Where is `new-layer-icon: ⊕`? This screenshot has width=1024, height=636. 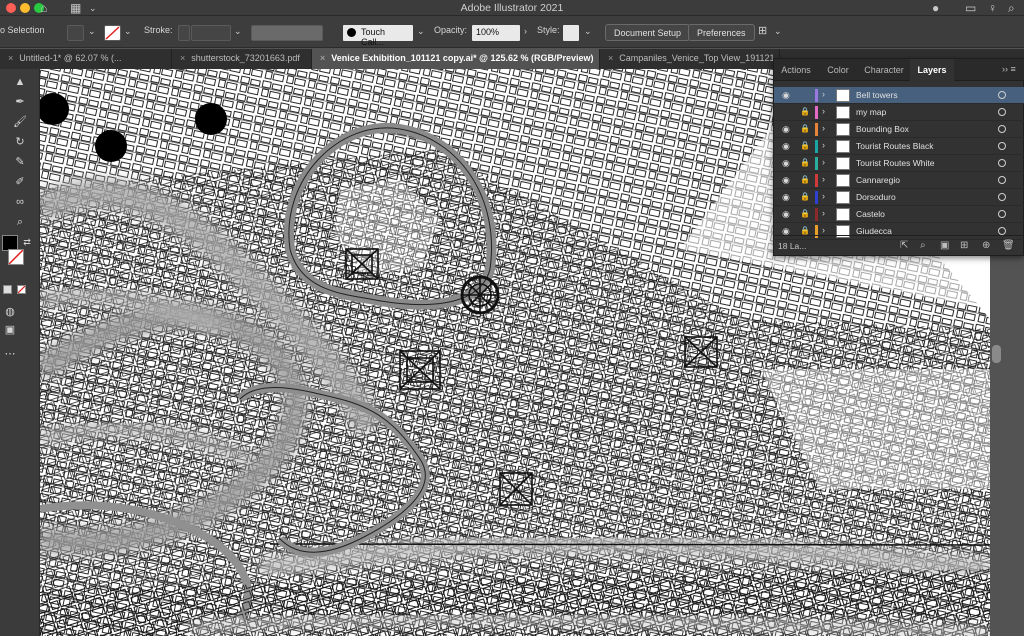
new-layer-icon: ⊕ is located at coordinates (986, 245).